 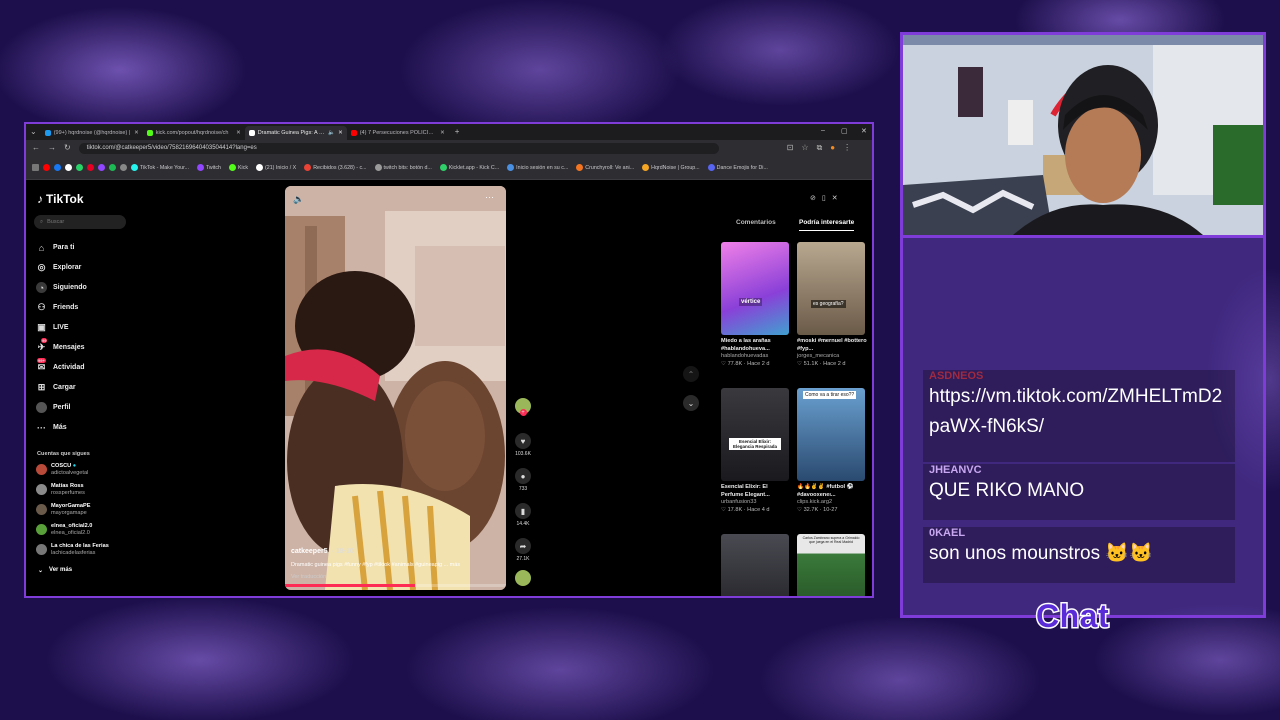 What do you see at coordinates (832, 148) in the screenshot?
I see `profile-avatar-icon: ●` at bounding box center [832, 148].